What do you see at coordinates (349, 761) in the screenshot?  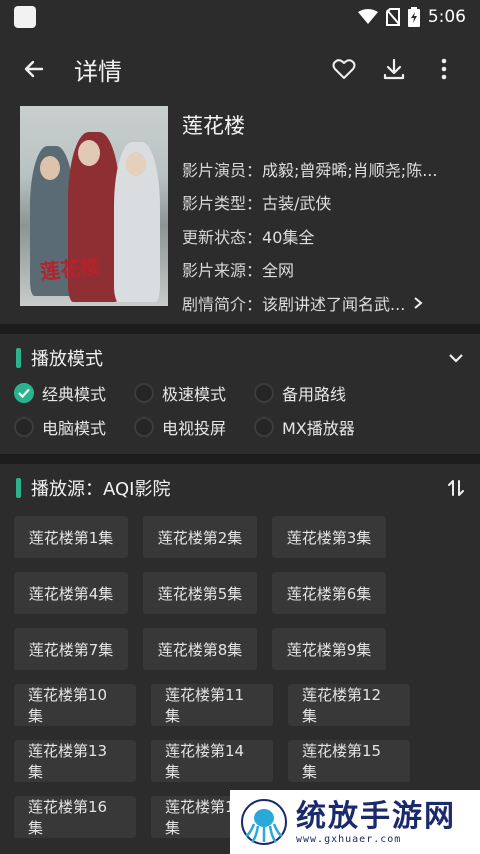 I see `episode-button: 莲花楼第15集` at bounding box center [349, 761].